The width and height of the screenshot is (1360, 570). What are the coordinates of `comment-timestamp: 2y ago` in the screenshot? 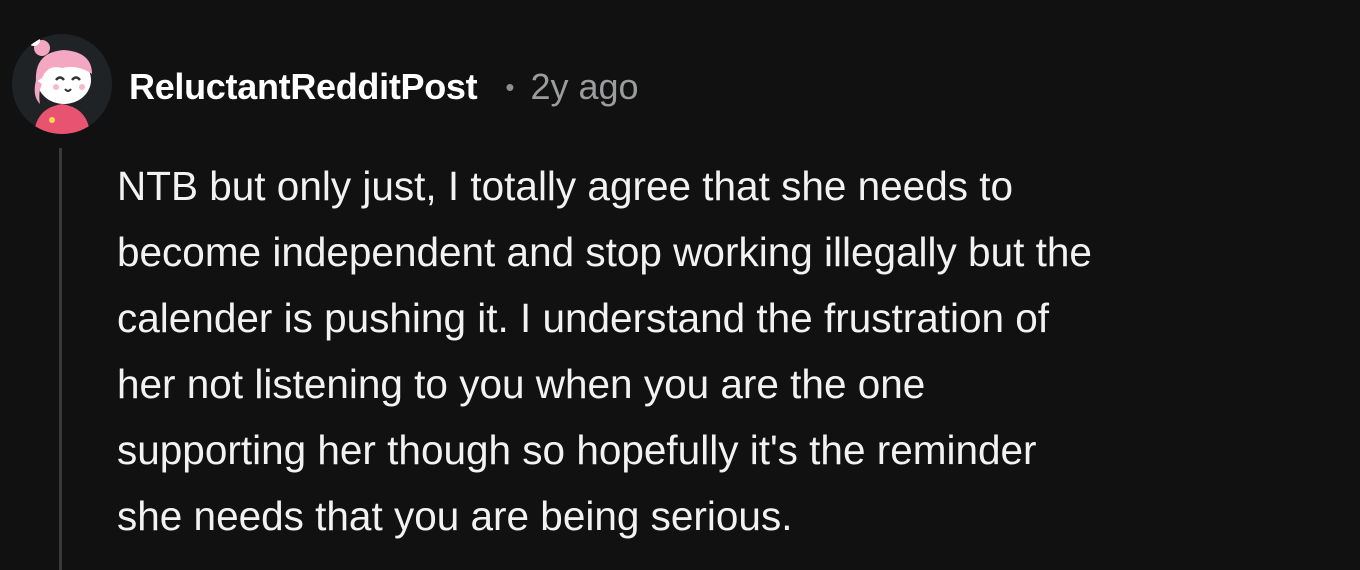 It's located at (584, 87).